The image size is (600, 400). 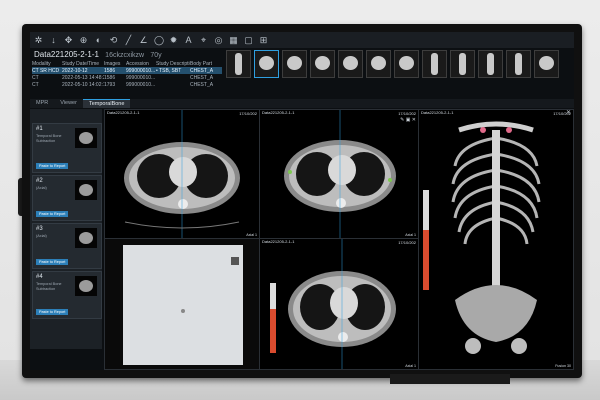 I want to click on table-cell: 1586, so click(x=110, y=70).